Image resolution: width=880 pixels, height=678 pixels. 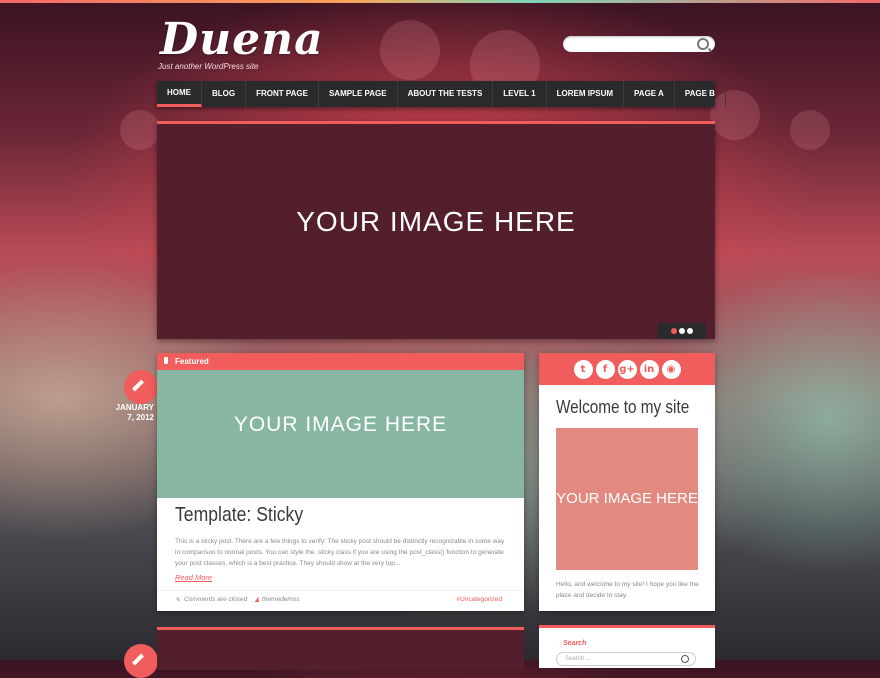 What do you see at coordinates (239, 515) in the screenshot?
I see `post-title: Template: Sticky` at bounding box center [239, 515].